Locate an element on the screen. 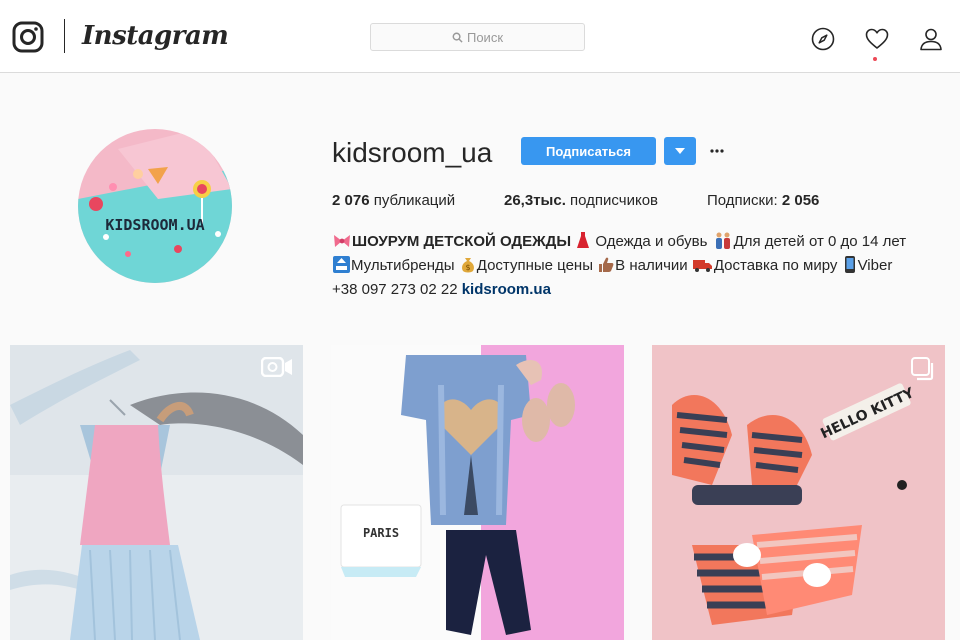 Image resolution: width=960 pixels, height=640 pixels. bio-age-text: Для детей от 0 до 14 лет is located at coordinates (820, 241).